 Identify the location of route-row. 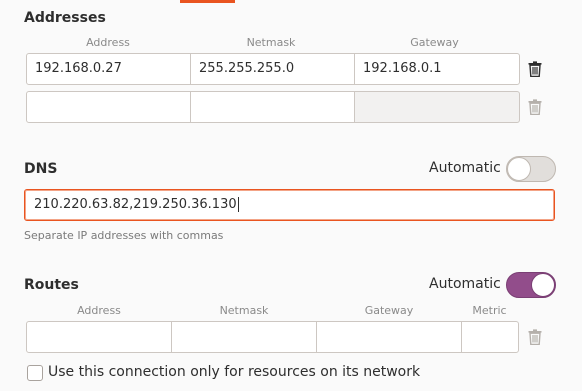
(272, 337).